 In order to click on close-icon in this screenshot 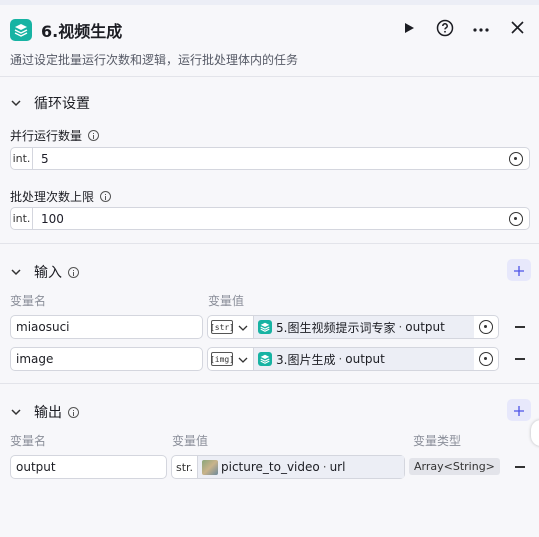, I will do `click(517, 29)`.